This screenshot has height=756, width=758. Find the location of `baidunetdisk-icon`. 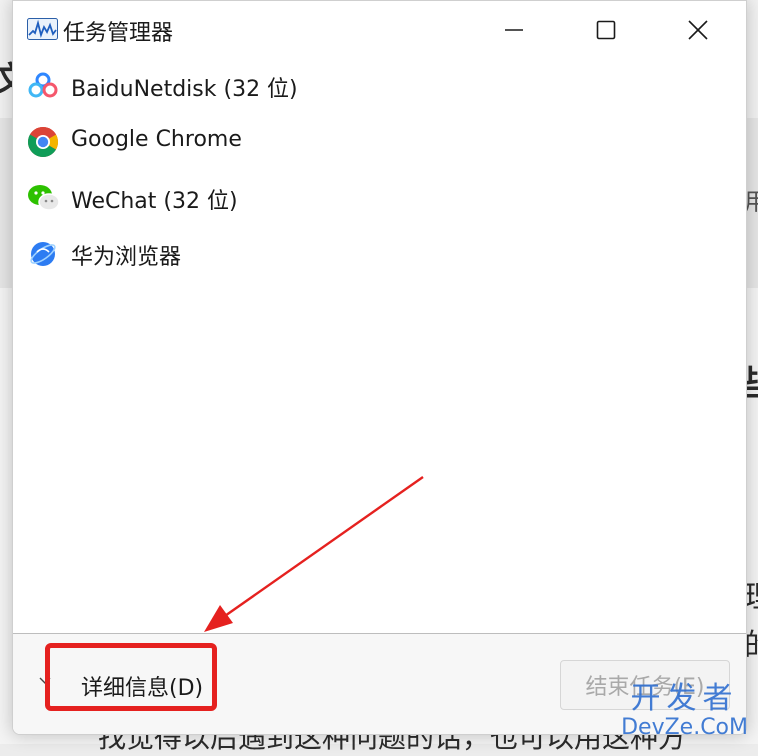

baidunetdisk-icon is located at coordinates (43, 86).